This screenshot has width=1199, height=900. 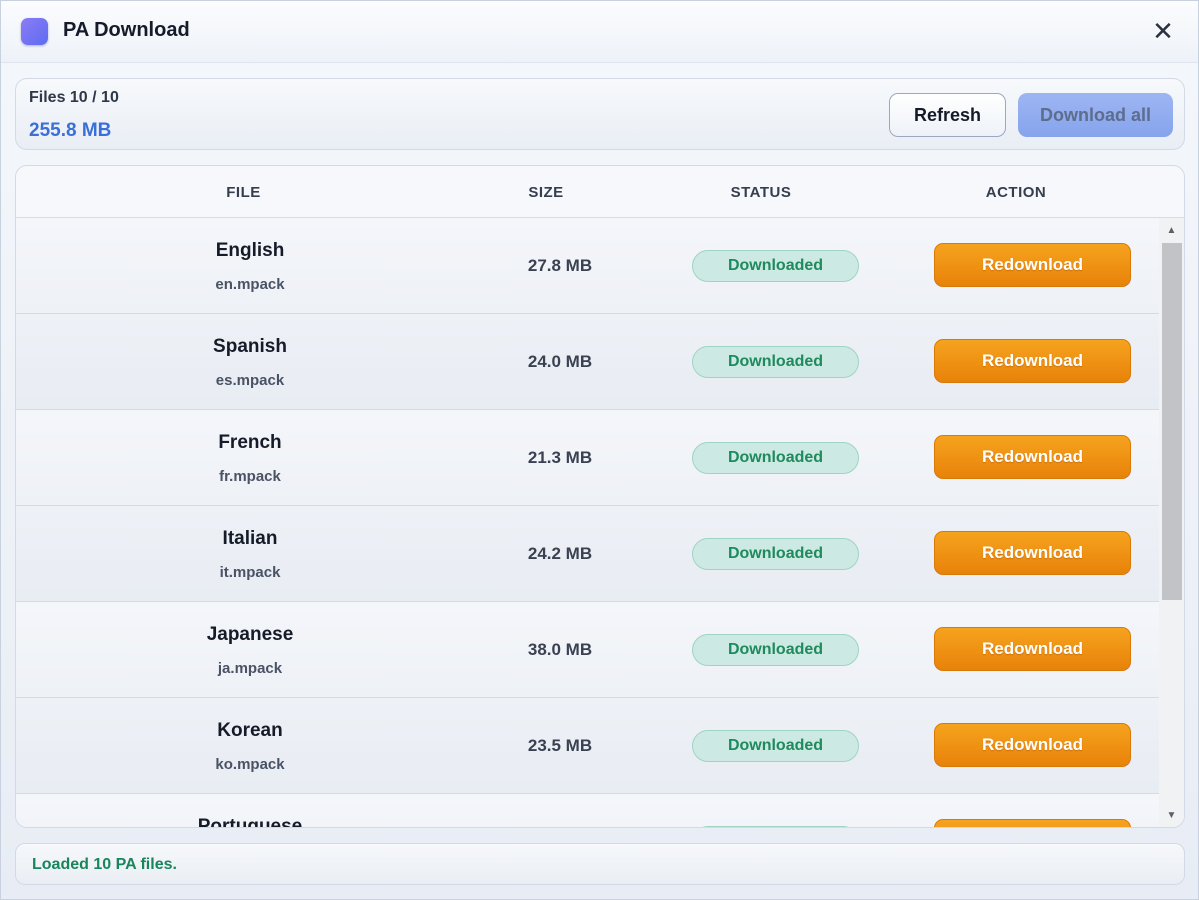 What do you see at coordinates (560, 553) in the screenshot?
I see `row-size: 24.2 MB` at bounding box center [560, 553].